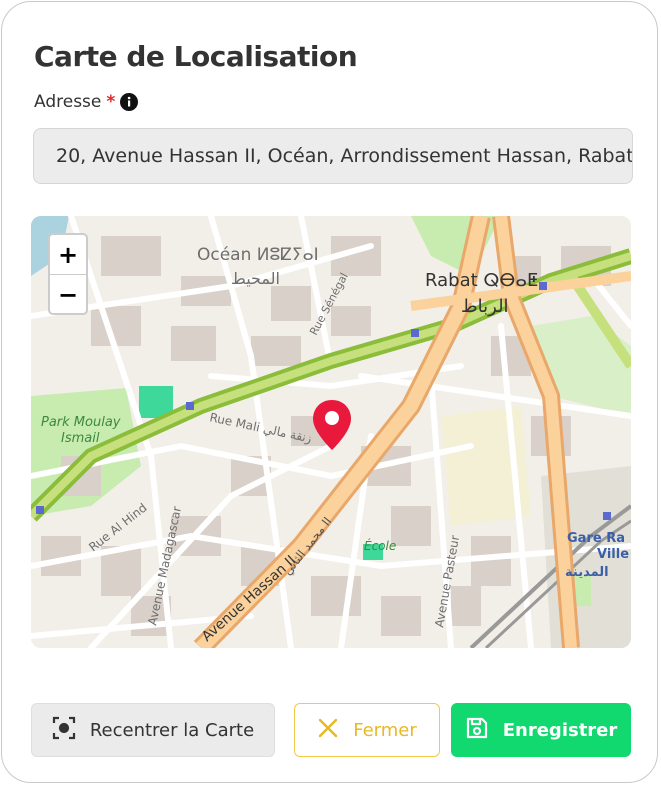 The height and width of the screenshot is (786, 661). What do you see at coordinates (380, 545) in the screenshot?
I see `map-label-ecole: École` at bounding box center [380, 545].